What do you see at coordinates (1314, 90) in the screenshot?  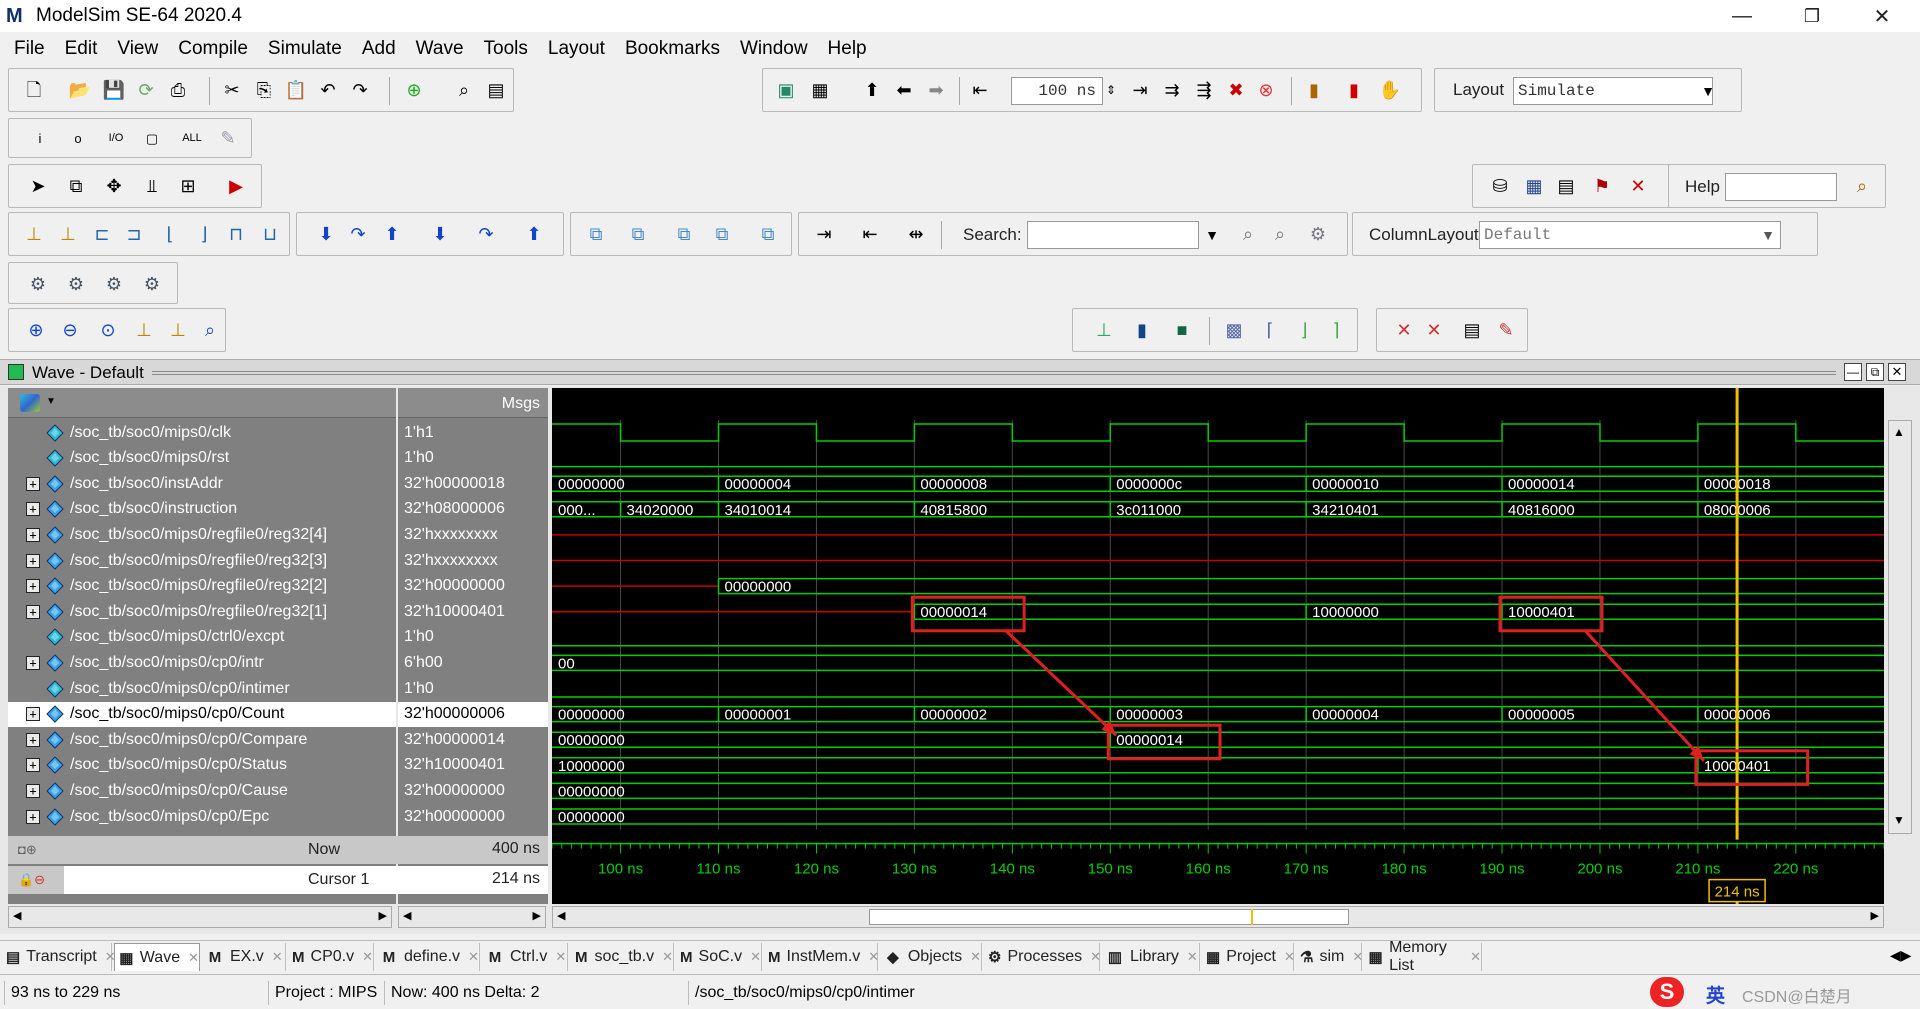 I see `performance-icon: ▮` at bounding box center [1314, 90].